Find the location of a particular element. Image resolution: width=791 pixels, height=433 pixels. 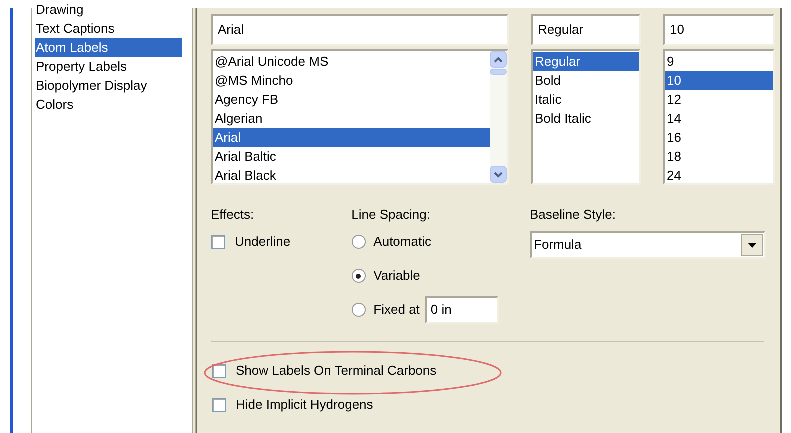

baseline-style-label: Baseline Style: is located at coordinates (573, 215).